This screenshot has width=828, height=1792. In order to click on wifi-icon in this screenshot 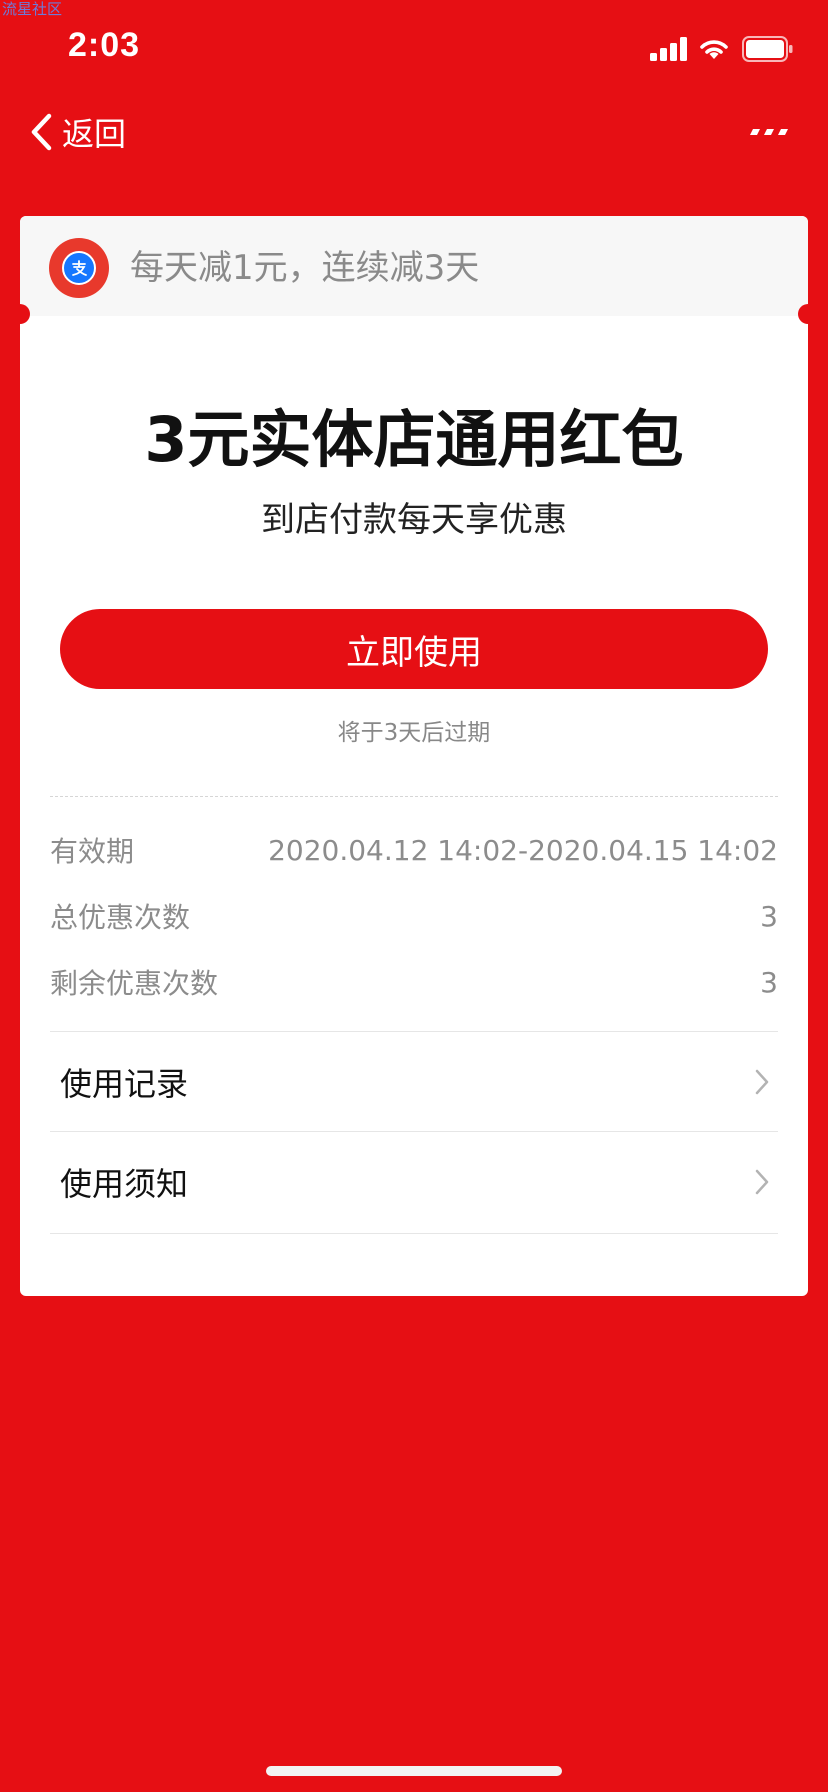, I will do `click(714, 49)`.